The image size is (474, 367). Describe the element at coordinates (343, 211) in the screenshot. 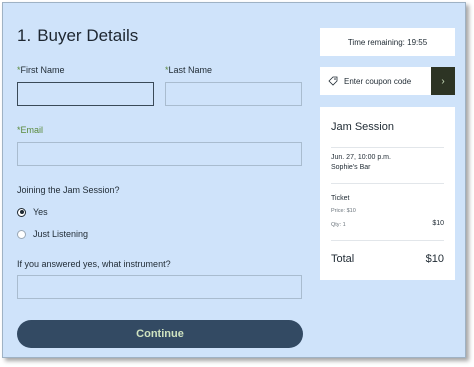

I see `ticket-price: Price: $10` at that location.